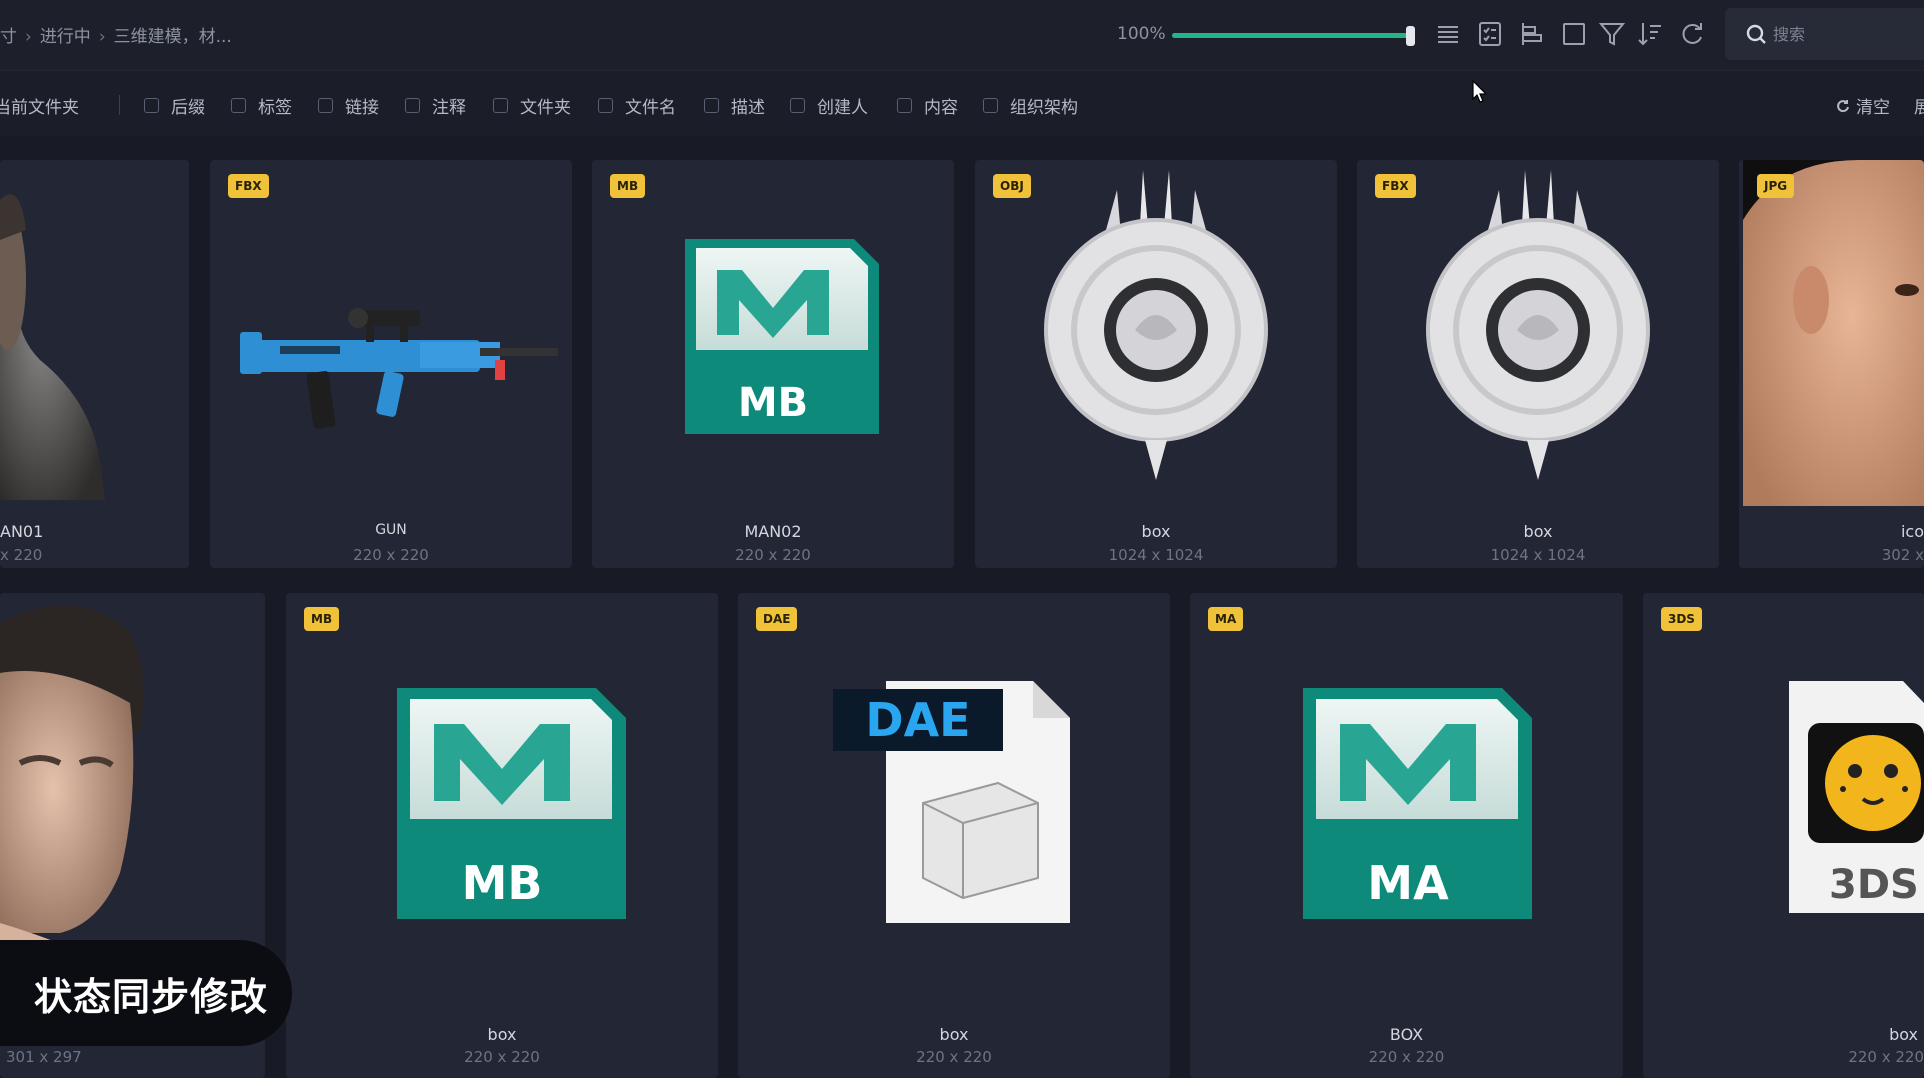 This screenshot has height=1078, width=1924. What do you see at coordinates (1044, 108) in the screenshot?
I see `filter-option-label: 组织架构` at bounding box center [1044, 108].